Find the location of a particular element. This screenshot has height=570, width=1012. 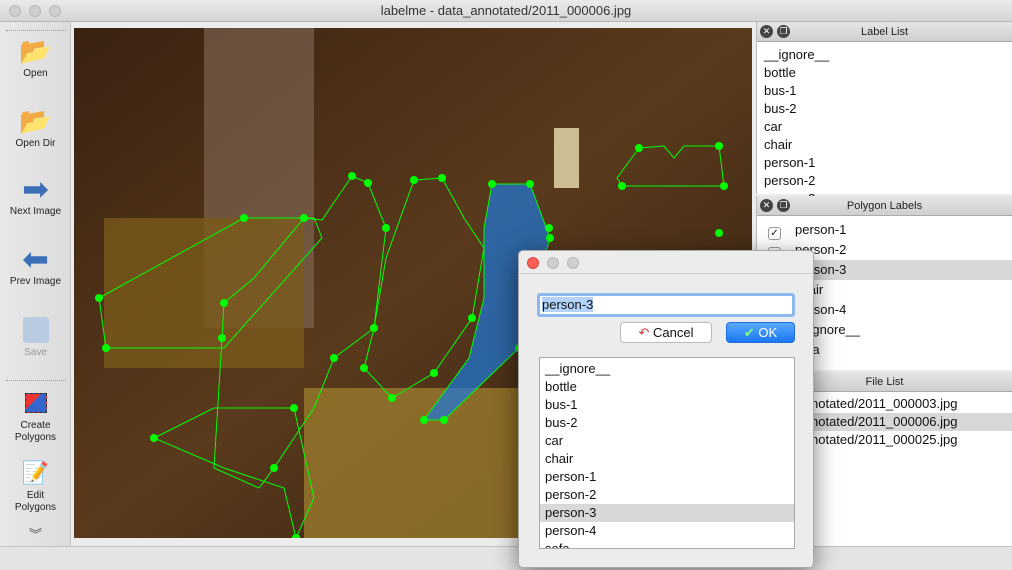

label-list-item: bus-2 is located at coordinates (884, 109).